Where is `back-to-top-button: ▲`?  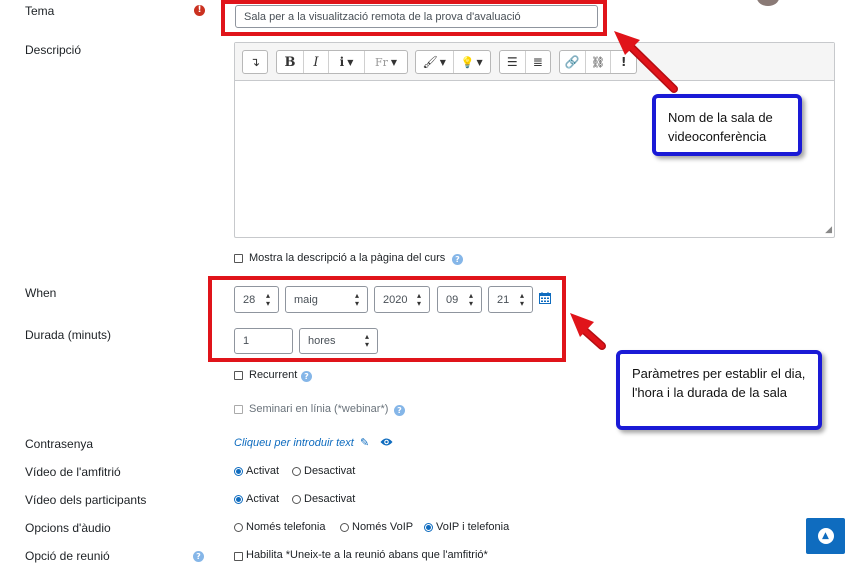 back-to-top-button: ▲ is located at coordinates (825, 536).